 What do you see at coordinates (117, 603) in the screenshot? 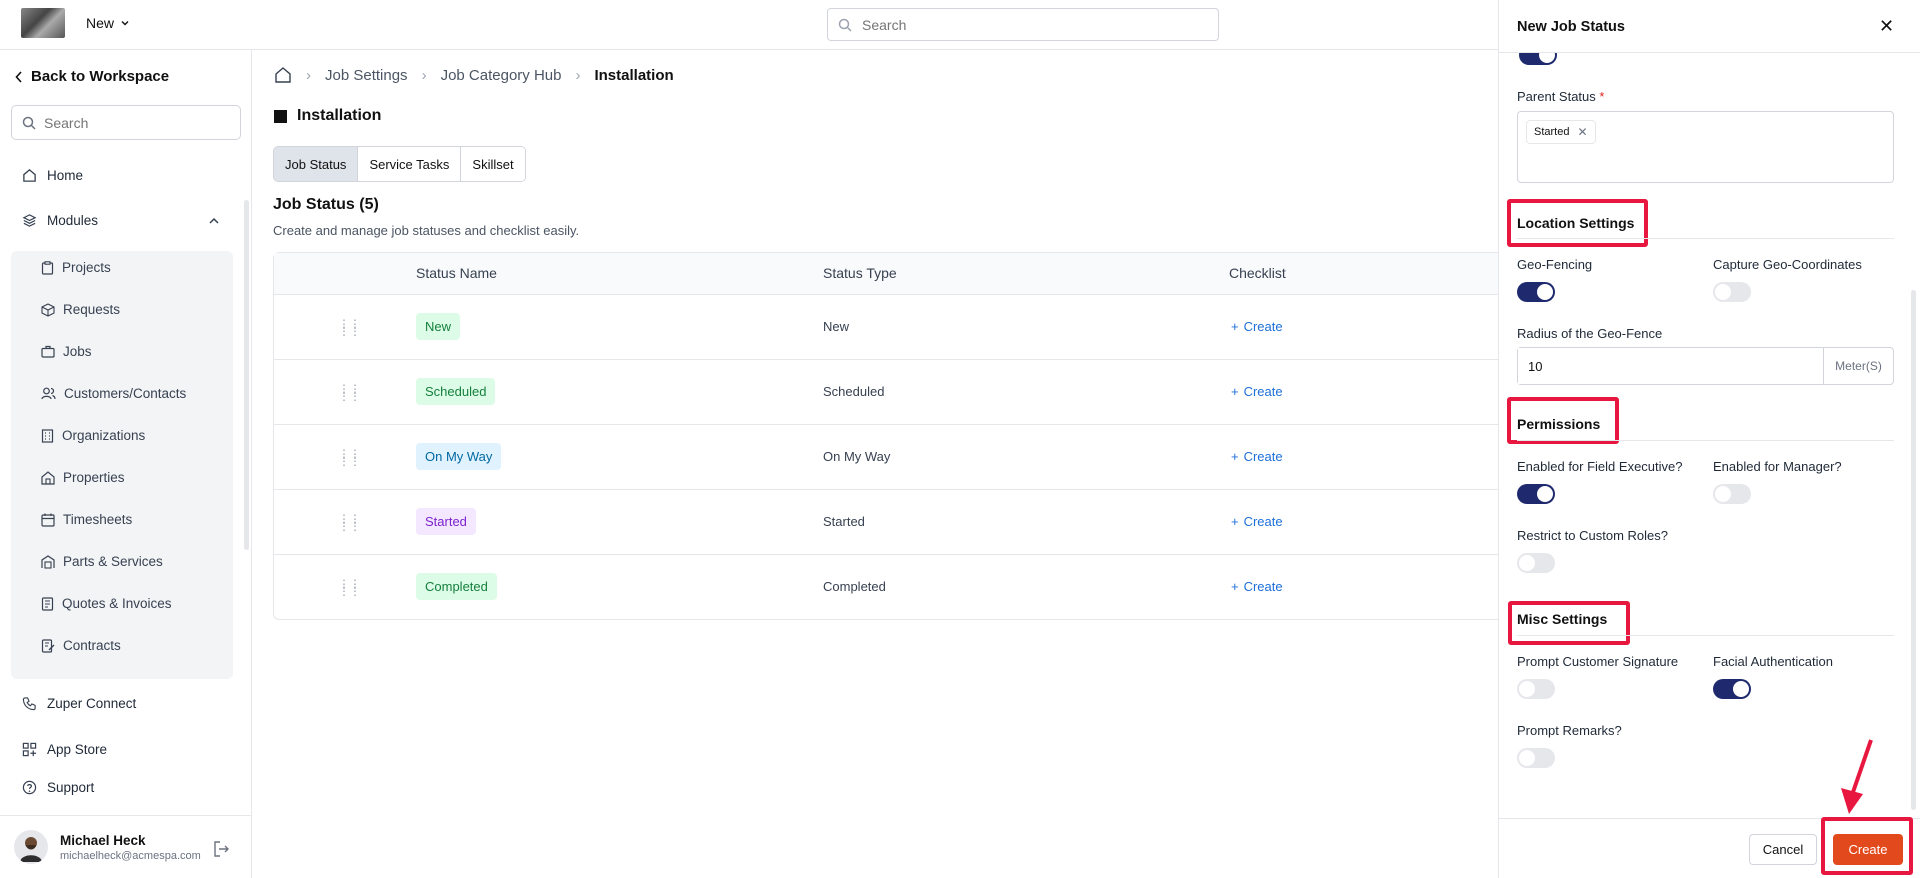
I see `sidebar-item-label: Quotes & Invoices` at bounding box center [117, 603].